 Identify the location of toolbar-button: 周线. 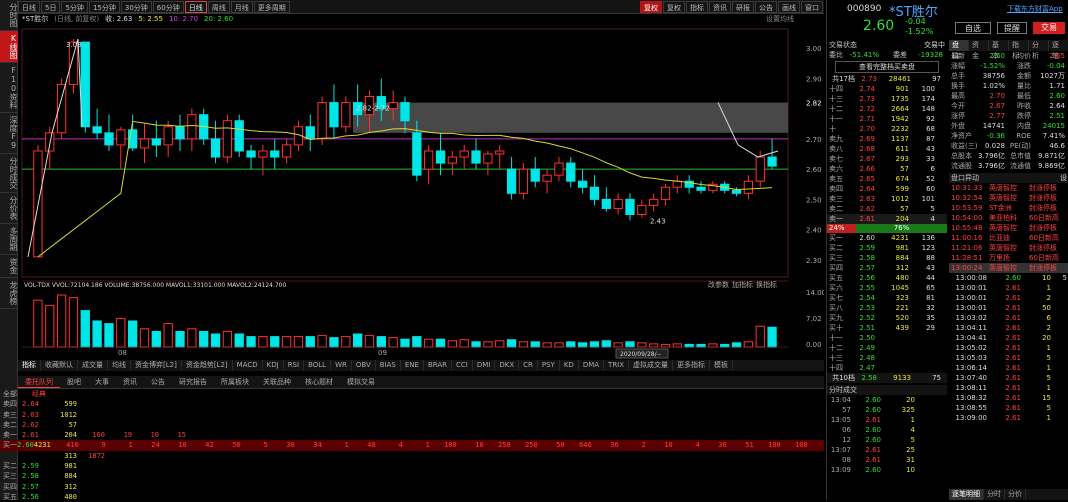
(218, 6).